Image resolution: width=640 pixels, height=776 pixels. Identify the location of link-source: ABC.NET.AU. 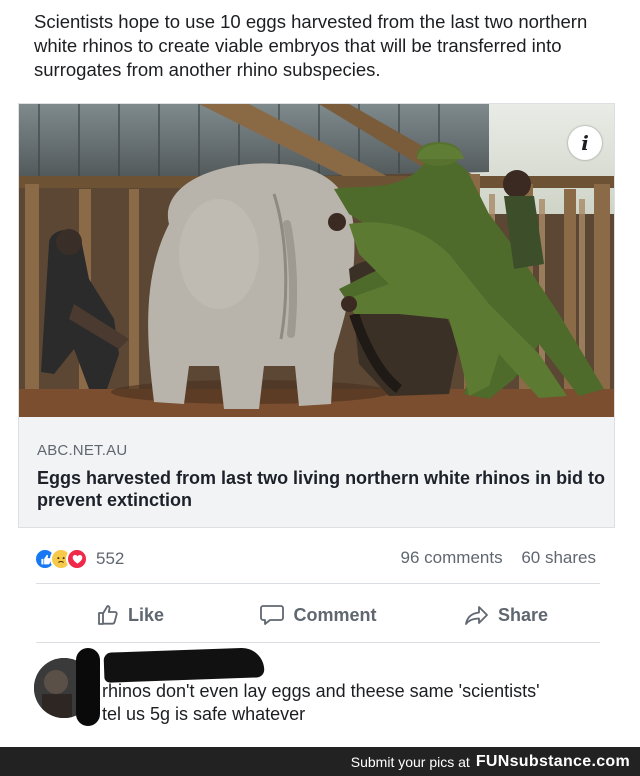
(82, 450).